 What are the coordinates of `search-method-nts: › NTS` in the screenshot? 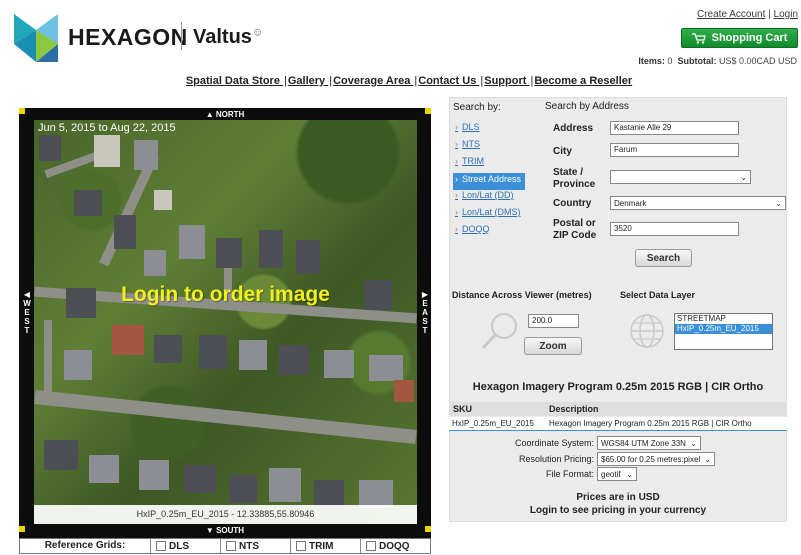 It's located at (493, 147).